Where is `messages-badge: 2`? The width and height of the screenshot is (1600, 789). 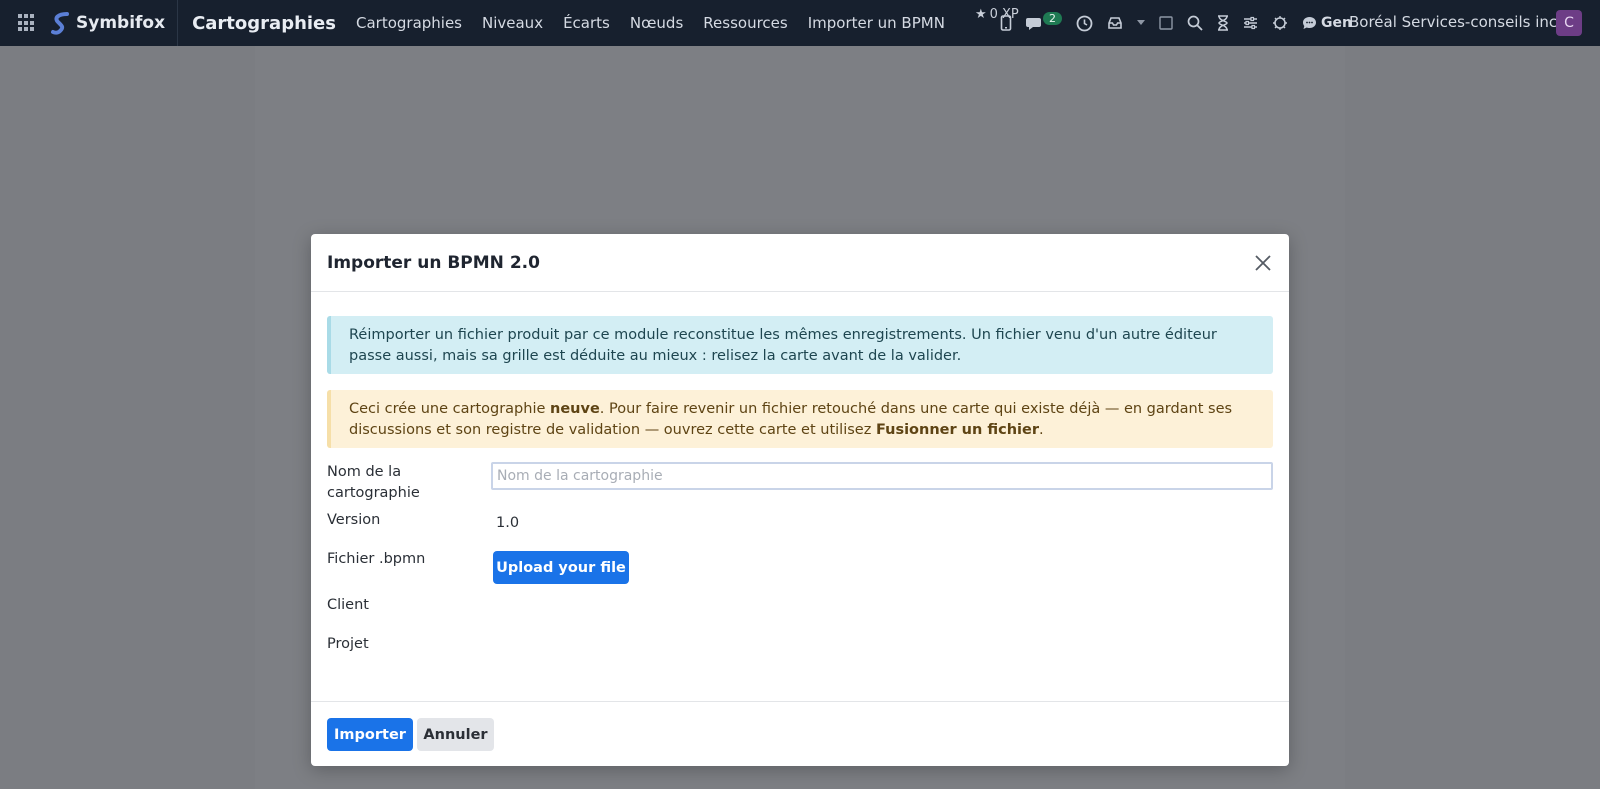 messages-badge: 2 is located at coordinates (1052, 18).